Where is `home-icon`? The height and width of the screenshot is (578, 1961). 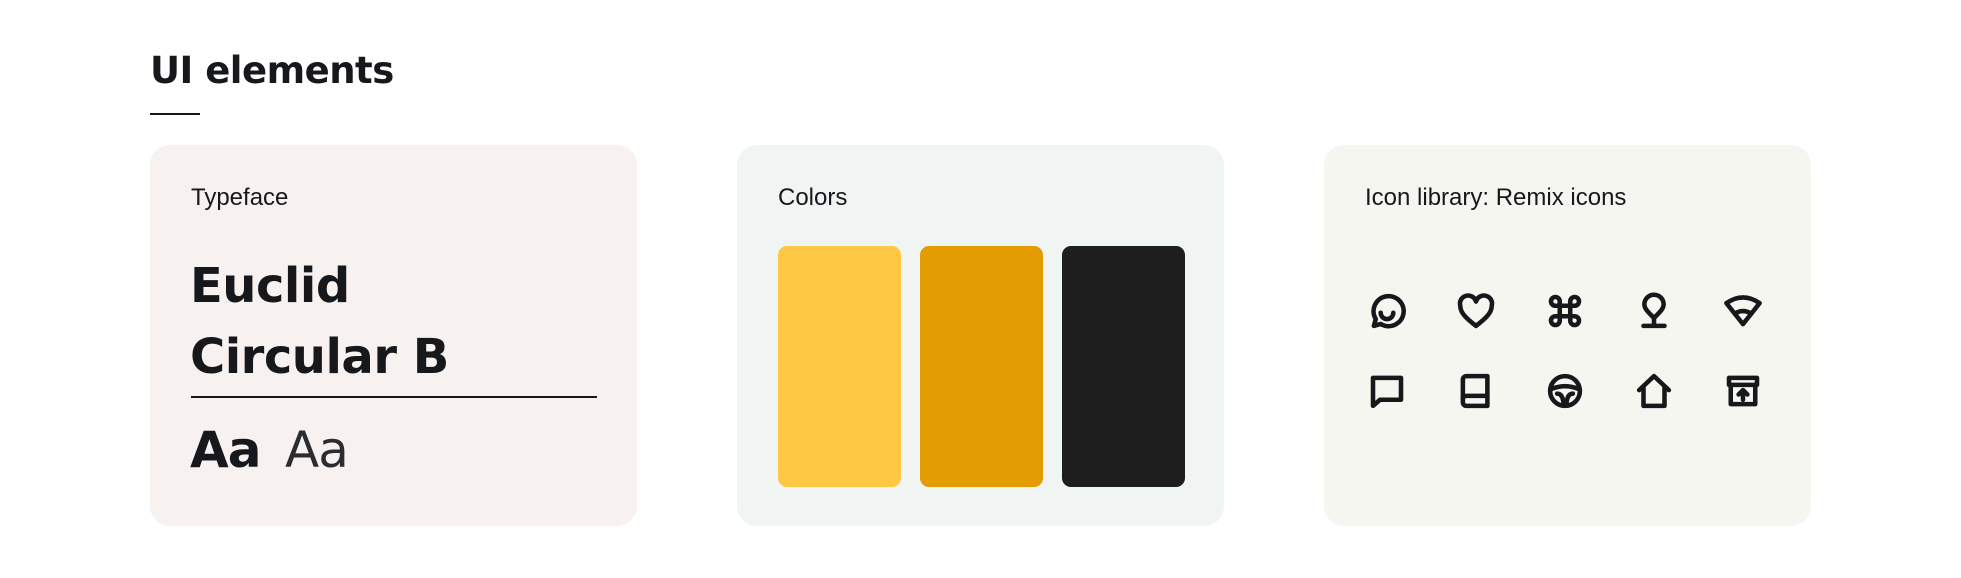 home-icon is located at coordinates (1654, 391).